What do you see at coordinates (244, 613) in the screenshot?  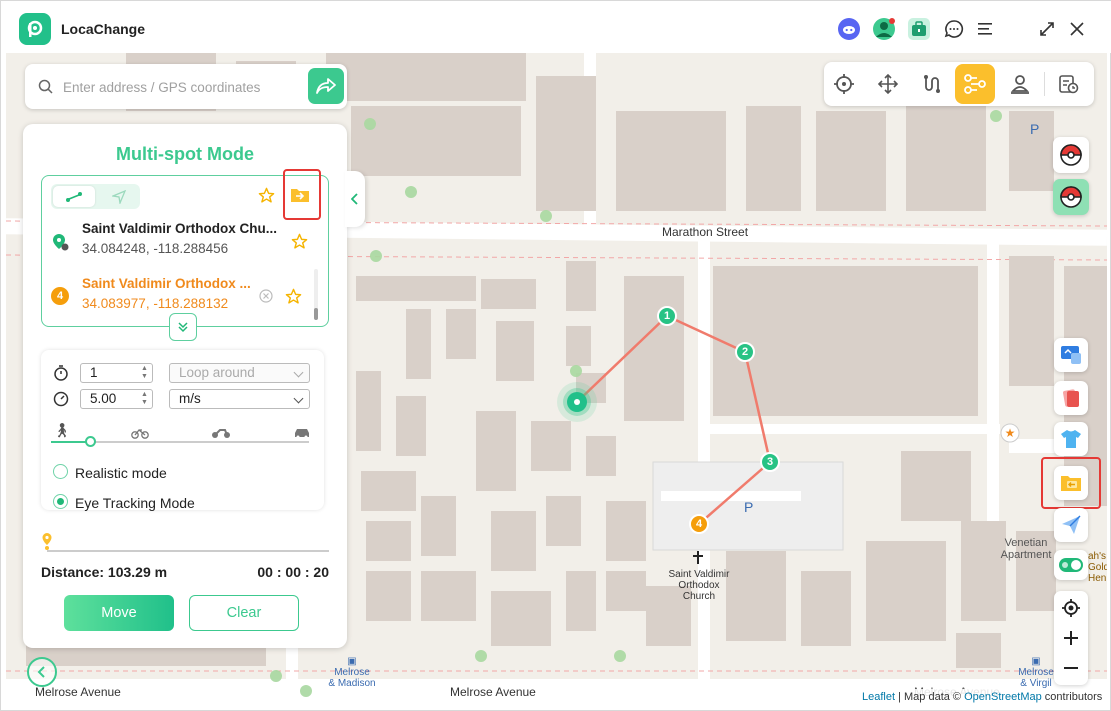 I see `clear-button: Clear` at bounding box center [244, 613].